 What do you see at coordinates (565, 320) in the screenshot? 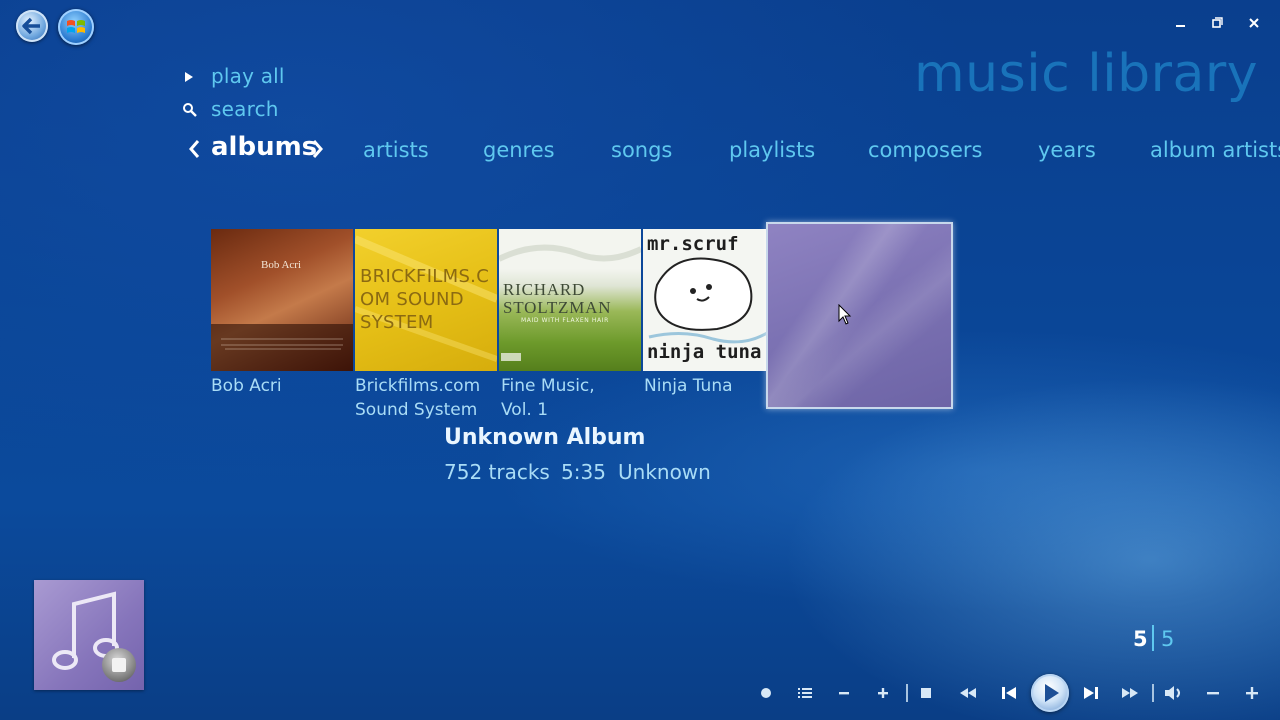
I see `cover-text-line: MAID WITH FLAXEN HAIR` at bounding box center [565, 320].